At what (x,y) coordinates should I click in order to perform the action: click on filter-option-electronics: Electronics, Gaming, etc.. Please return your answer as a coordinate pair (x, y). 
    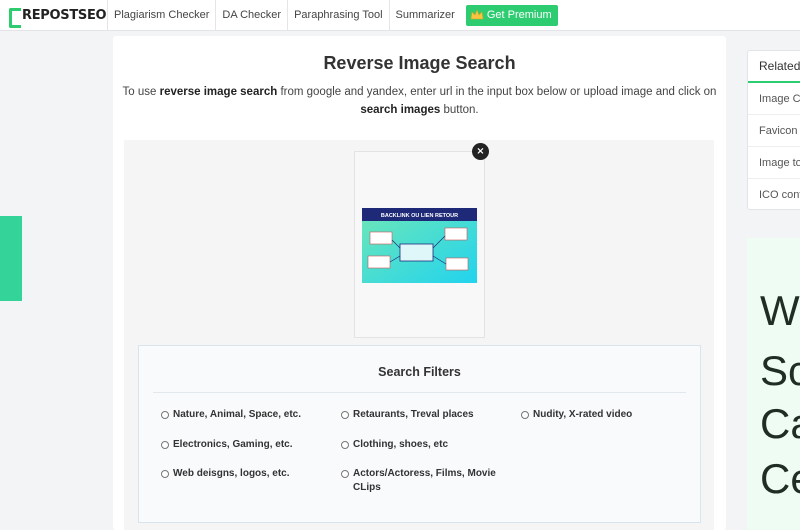
    Looking at the image, I should click on (246, 445).